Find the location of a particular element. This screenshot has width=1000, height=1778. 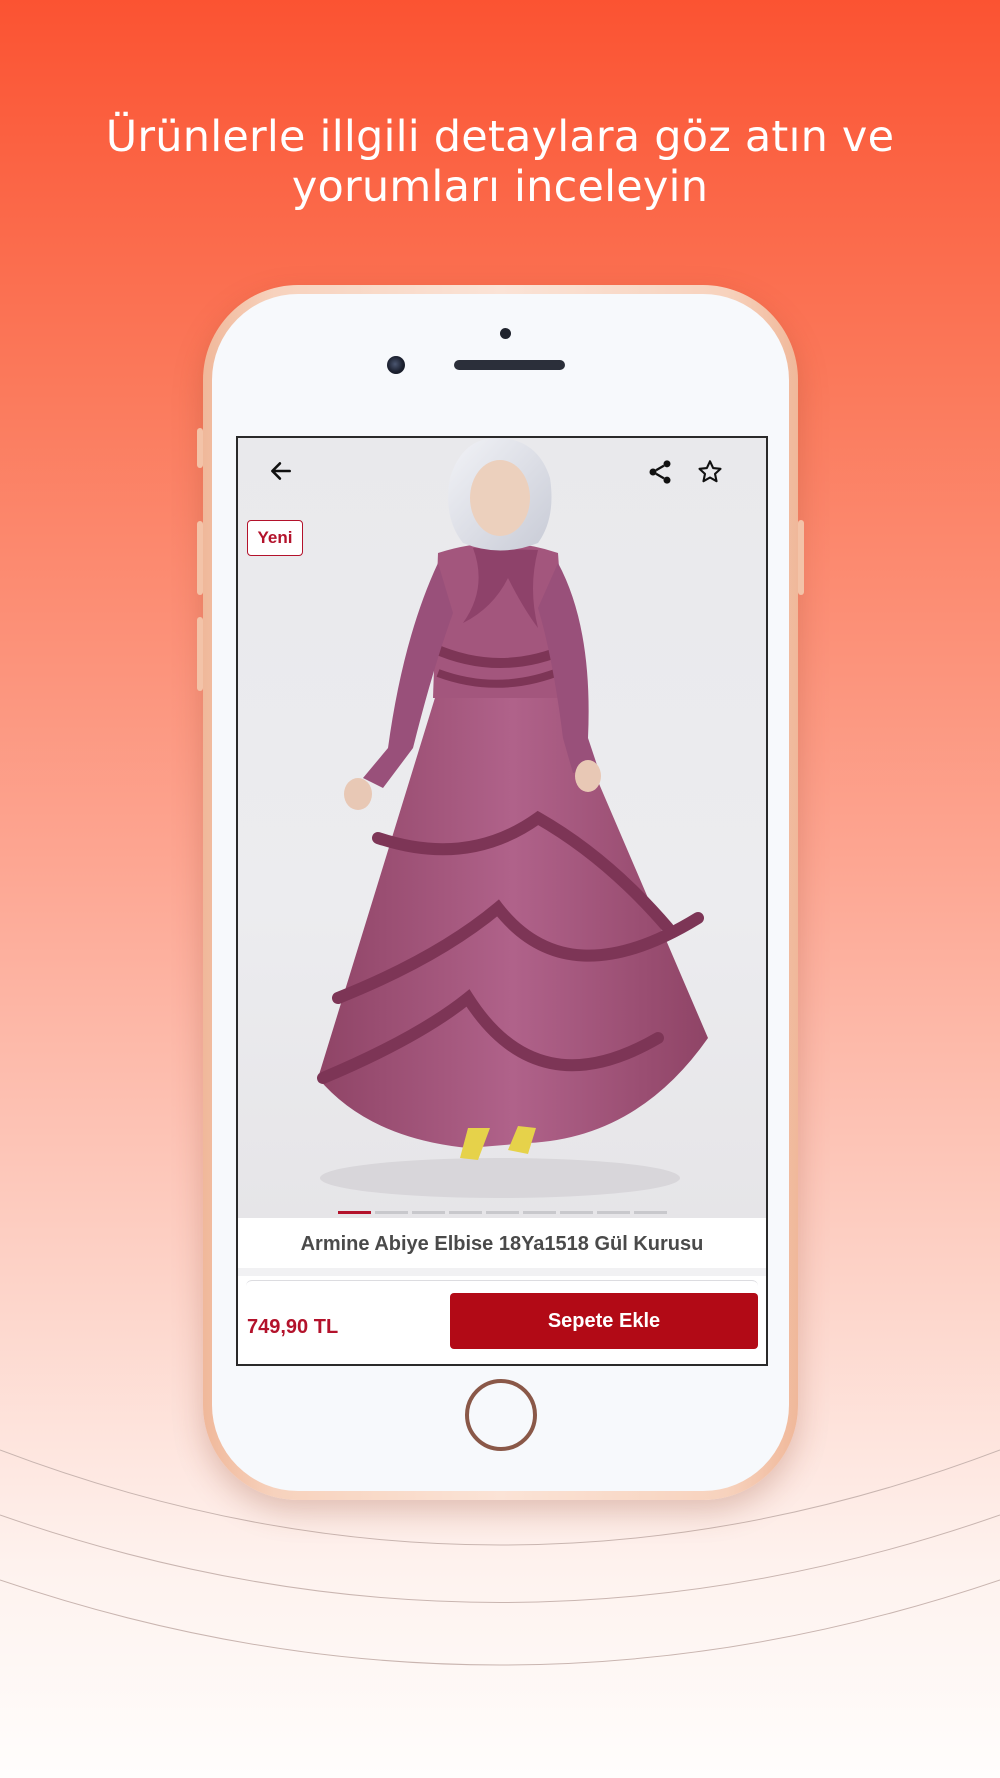

home-button is located at coordinates (501, 1415).